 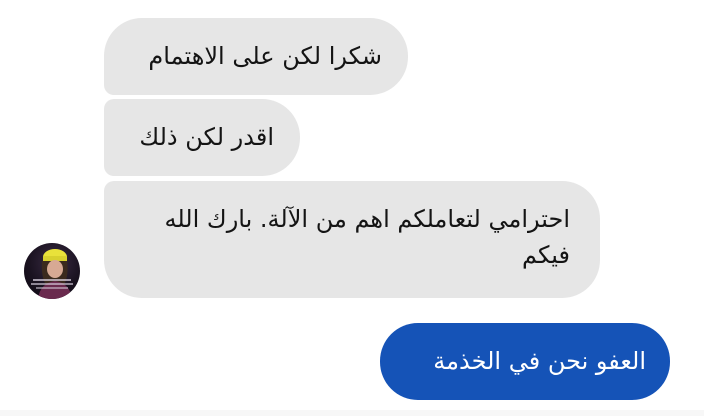 I want to click on sender-avatar, so click(x=52, y=271).